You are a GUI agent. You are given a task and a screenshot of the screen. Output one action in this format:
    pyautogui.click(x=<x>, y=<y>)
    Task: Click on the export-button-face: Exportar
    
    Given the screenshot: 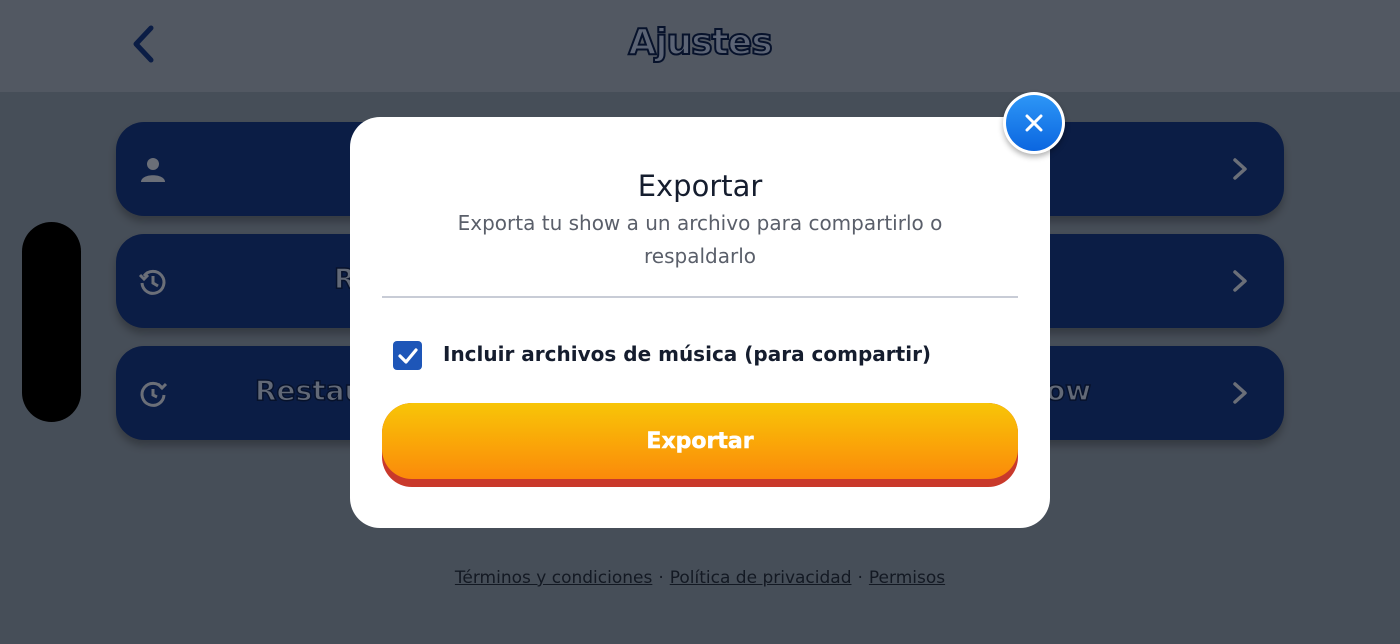 What is the action you would take?
    pyautogui.click(x=700, y=441)
    